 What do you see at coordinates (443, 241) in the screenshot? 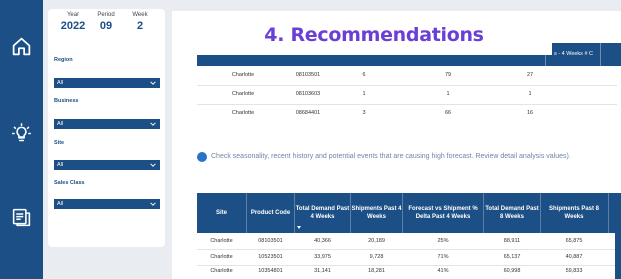
I see `table-cell: 25%` at bounding box center [443, 241].